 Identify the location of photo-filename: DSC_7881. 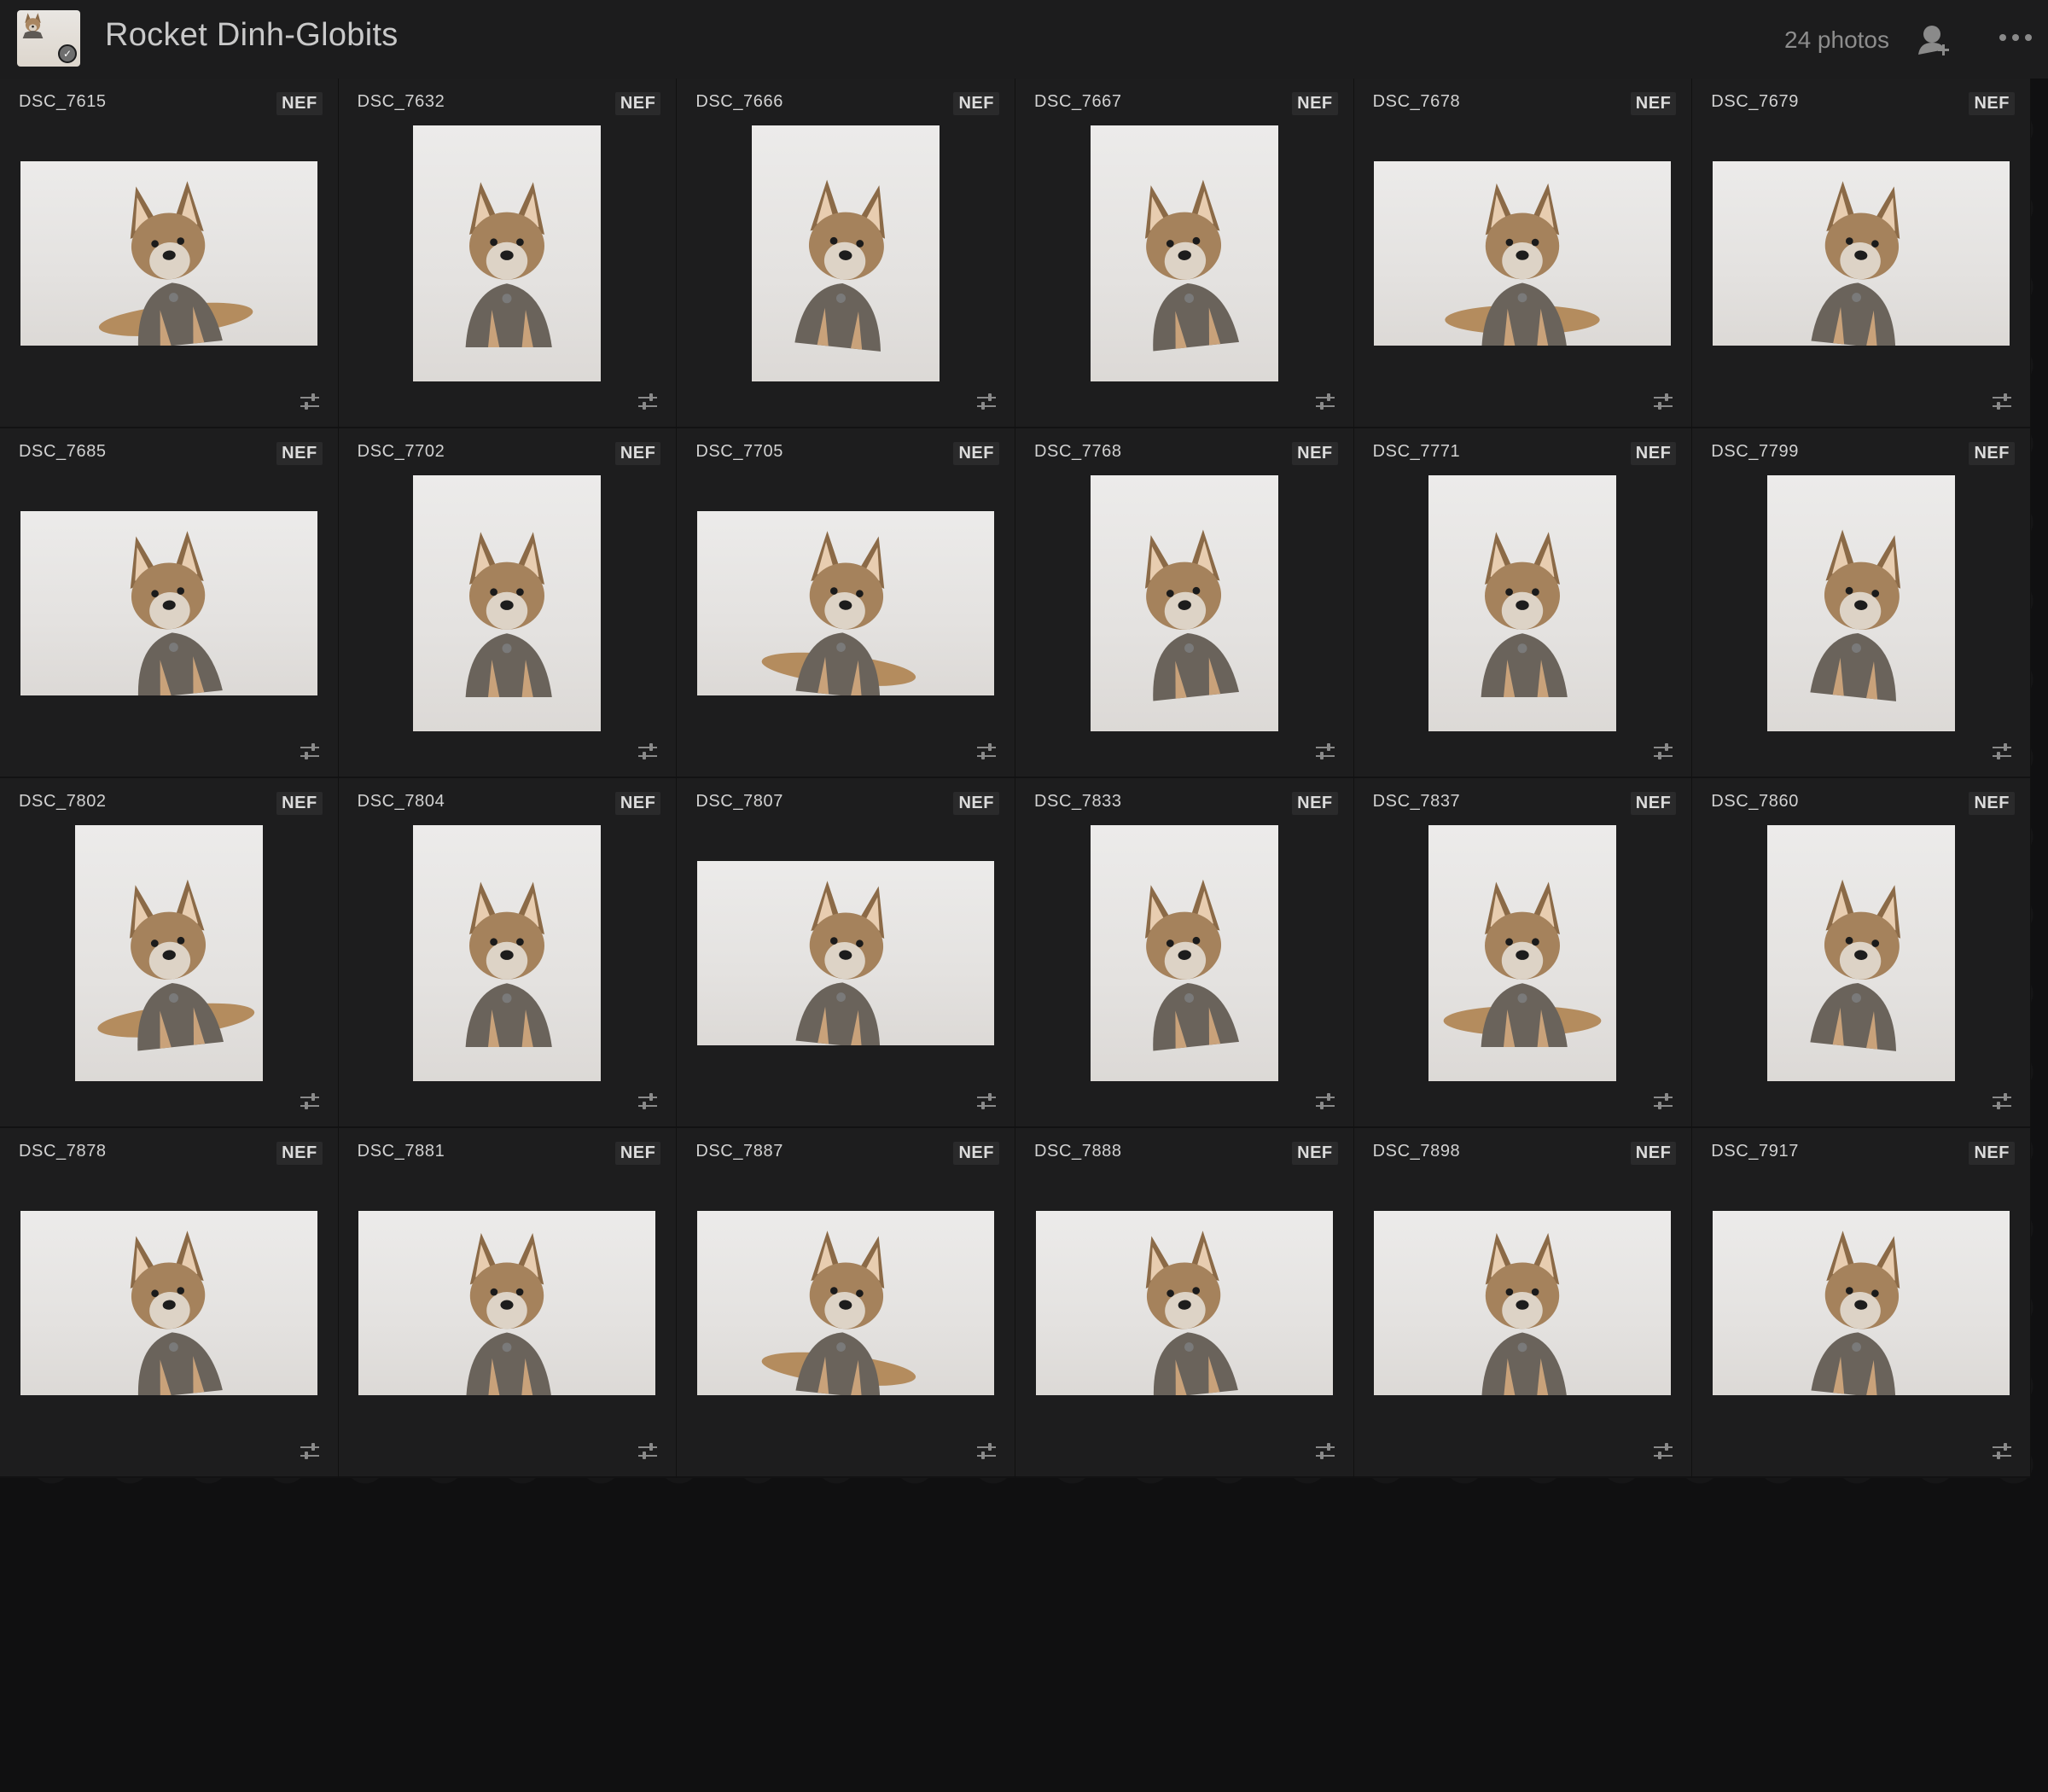
(401, 1151).